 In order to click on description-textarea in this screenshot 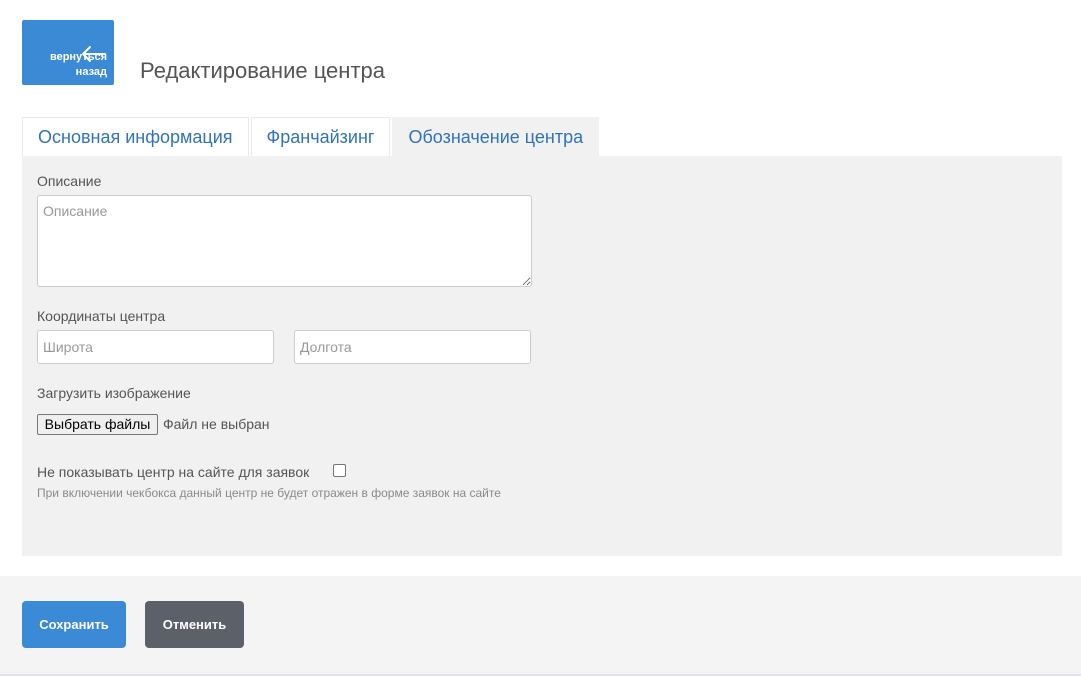, I will do `click(284, 241)`.